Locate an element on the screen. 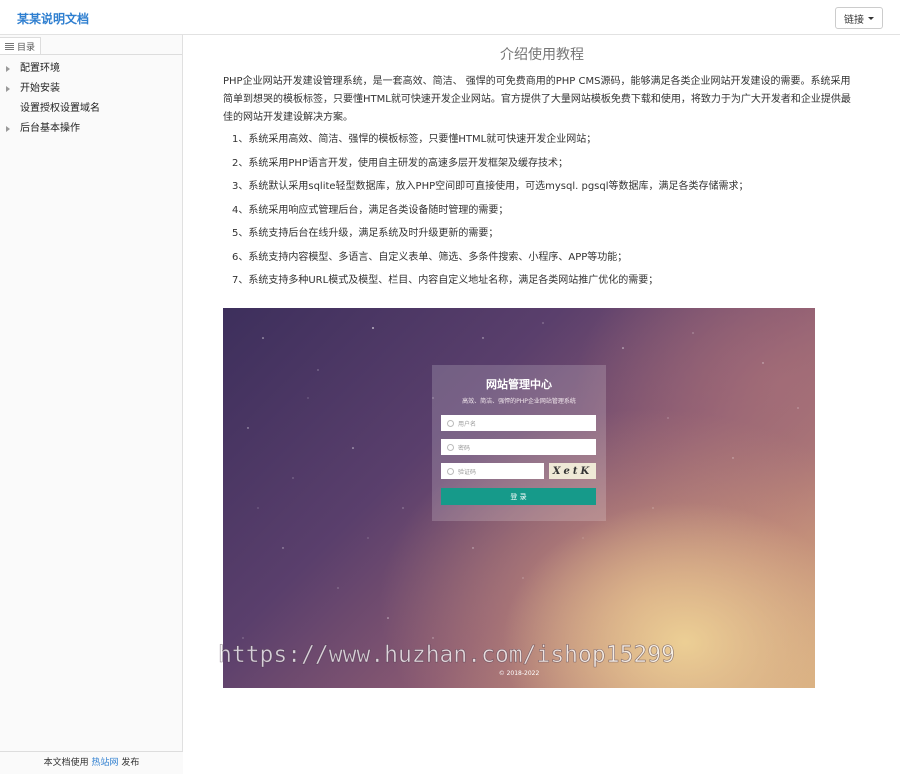  feature-item: 4、系统采用响应式管理后台，满足各类设备随时管理的需要； is located at coordinates (370, 210).